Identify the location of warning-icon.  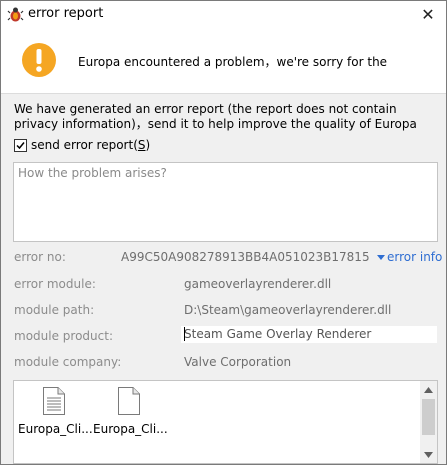
(39, 60).